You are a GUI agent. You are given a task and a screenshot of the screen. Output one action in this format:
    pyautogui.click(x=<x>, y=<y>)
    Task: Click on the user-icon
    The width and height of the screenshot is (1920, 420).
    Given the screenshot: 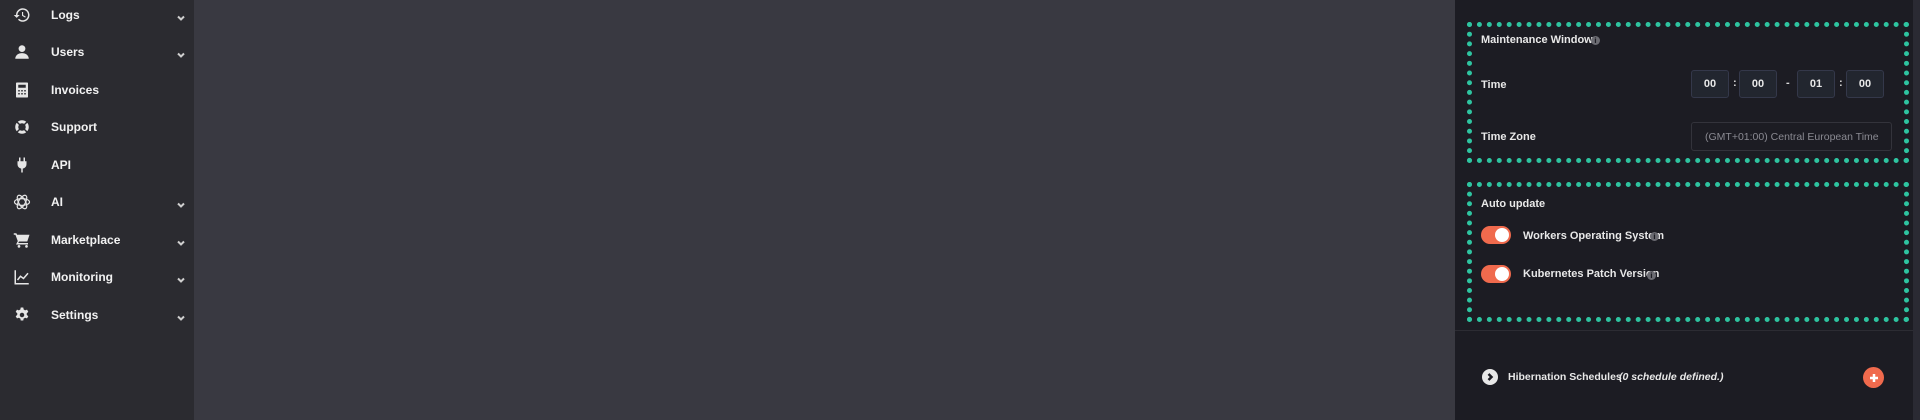 What is the action you would take?
    pyautogui.click(x=22, y=52)
    